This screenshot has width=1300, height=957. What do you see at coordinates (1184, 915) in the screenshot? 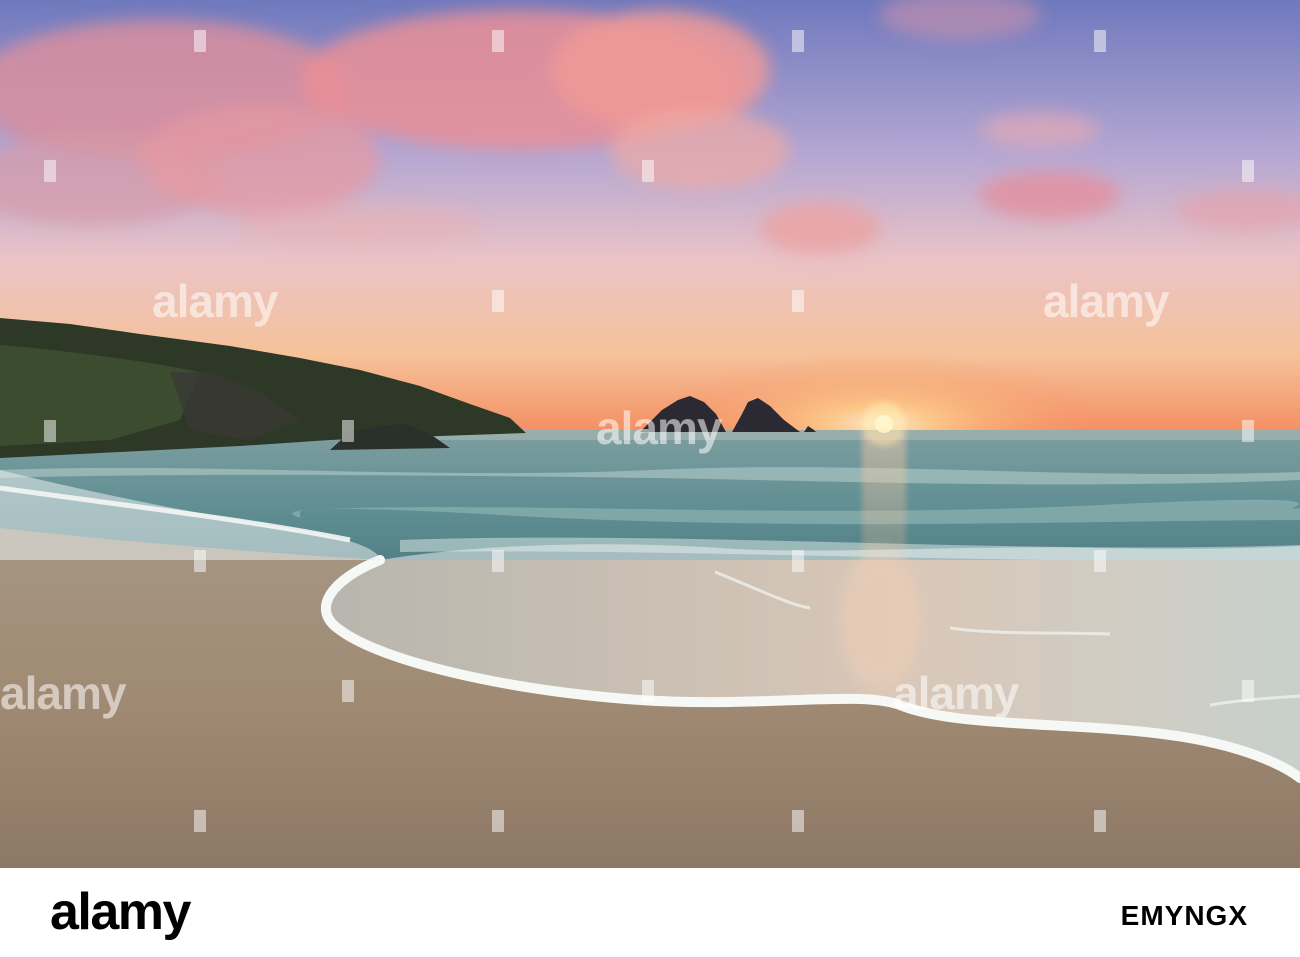
I see `image-id: EMYNGX` at bounding box center [1184, 915].